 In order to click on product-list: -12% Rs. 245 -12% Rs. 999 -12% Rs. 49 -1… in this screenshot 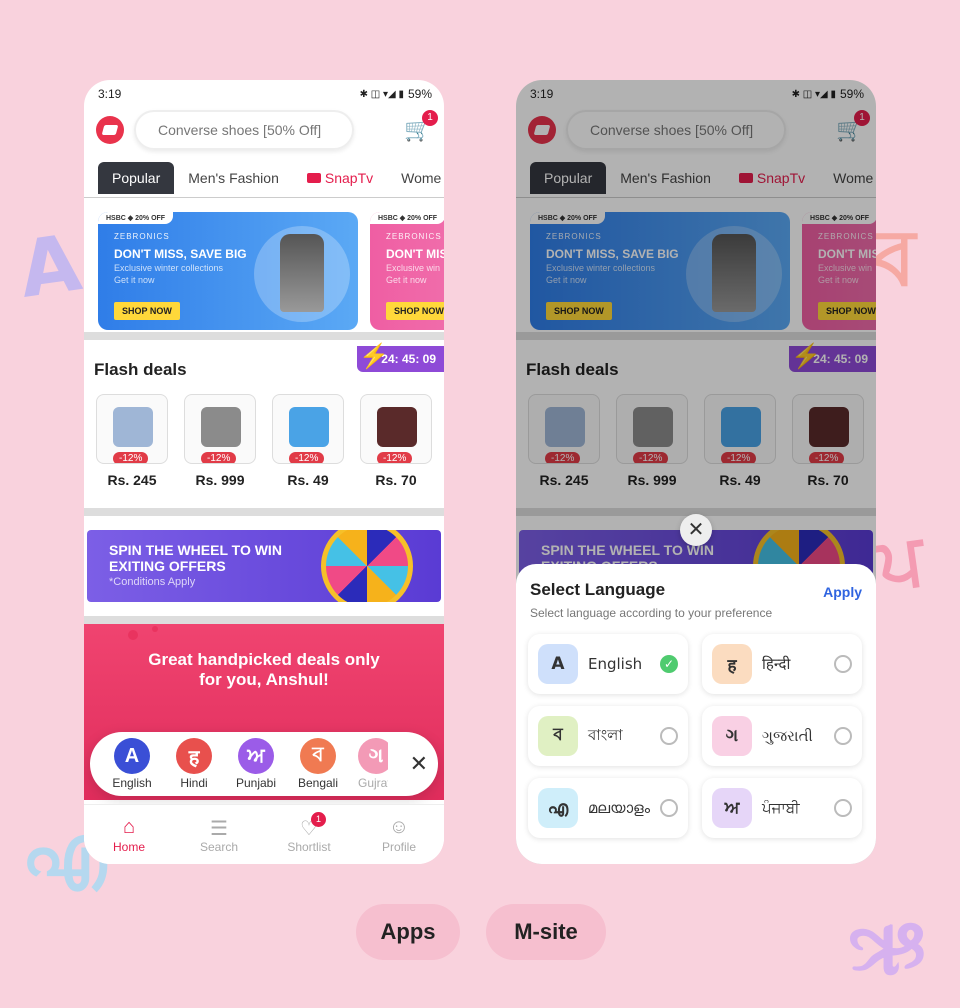, I will do `click(264, 441)`.